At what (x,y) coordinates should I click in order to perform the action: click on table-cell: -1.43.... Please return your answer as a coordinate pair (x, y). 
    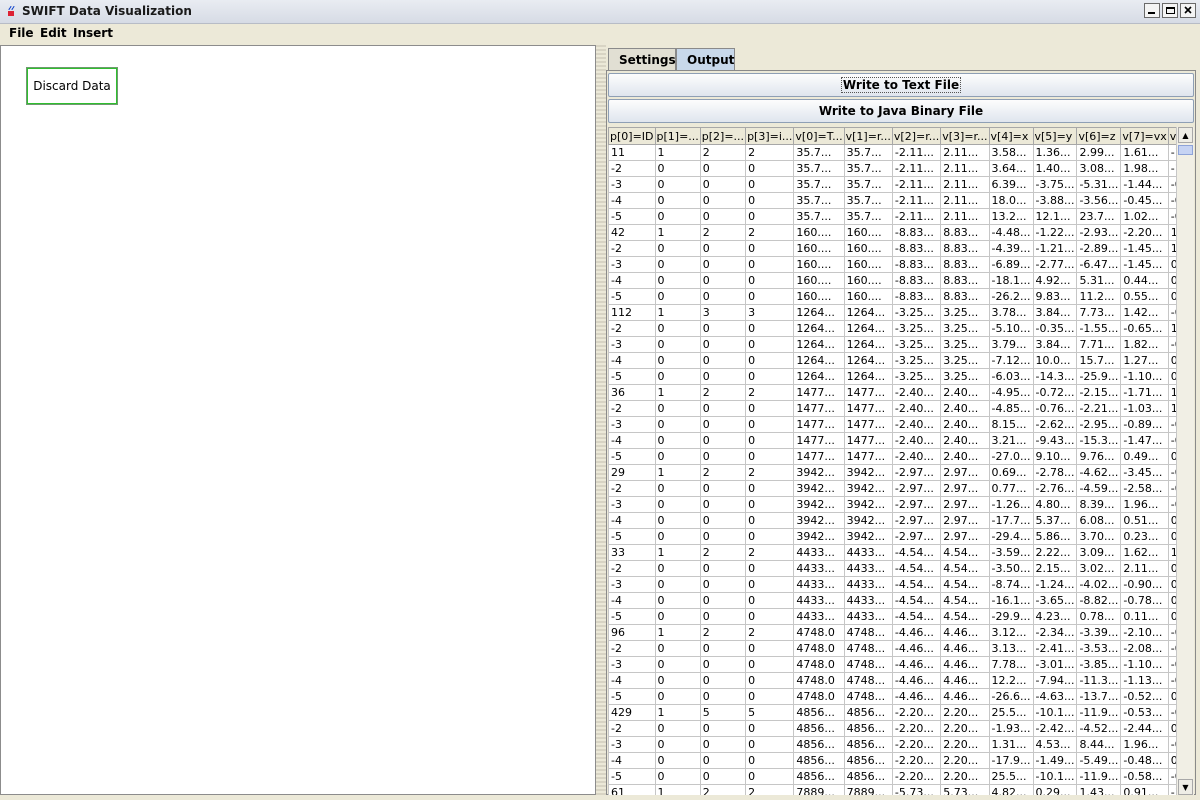
    Looking at the image, I should click on (1171, 152).